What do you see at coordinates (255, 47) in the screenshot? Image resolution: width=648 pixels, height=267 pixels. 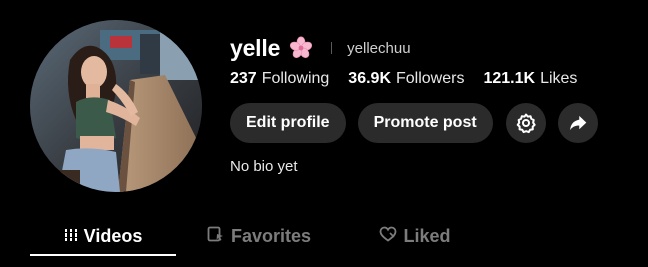 I see `display-name: yelle` at bounding box center [255, 47].